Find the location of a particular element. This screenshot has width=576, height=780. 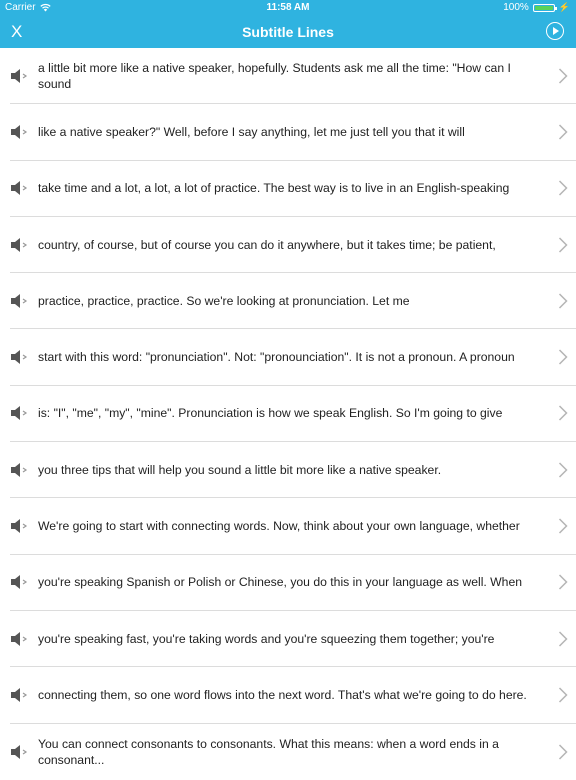

status-time: 11:58 AM is located at coordinates (288, 7).